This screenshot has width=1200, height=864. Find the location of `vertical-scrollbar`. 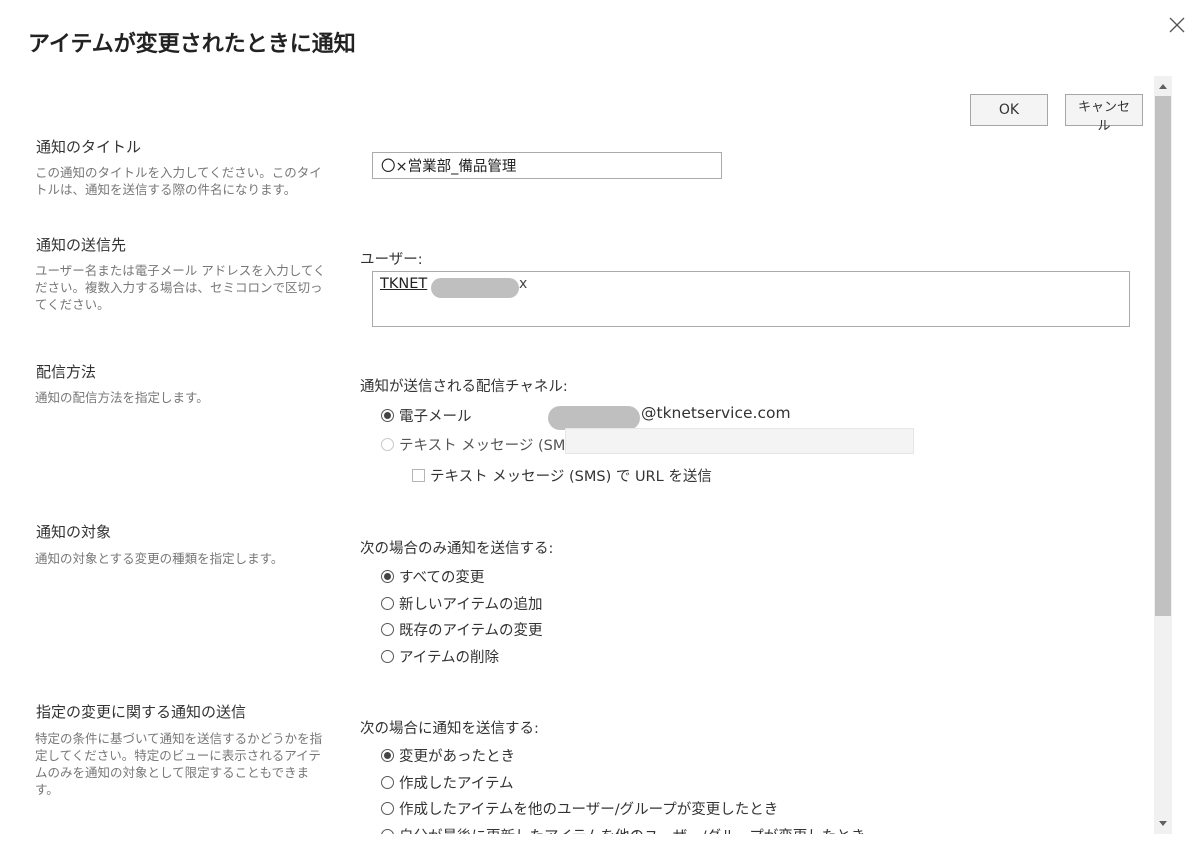

vertical-scrollbar is located at coordinates (1163, 455).